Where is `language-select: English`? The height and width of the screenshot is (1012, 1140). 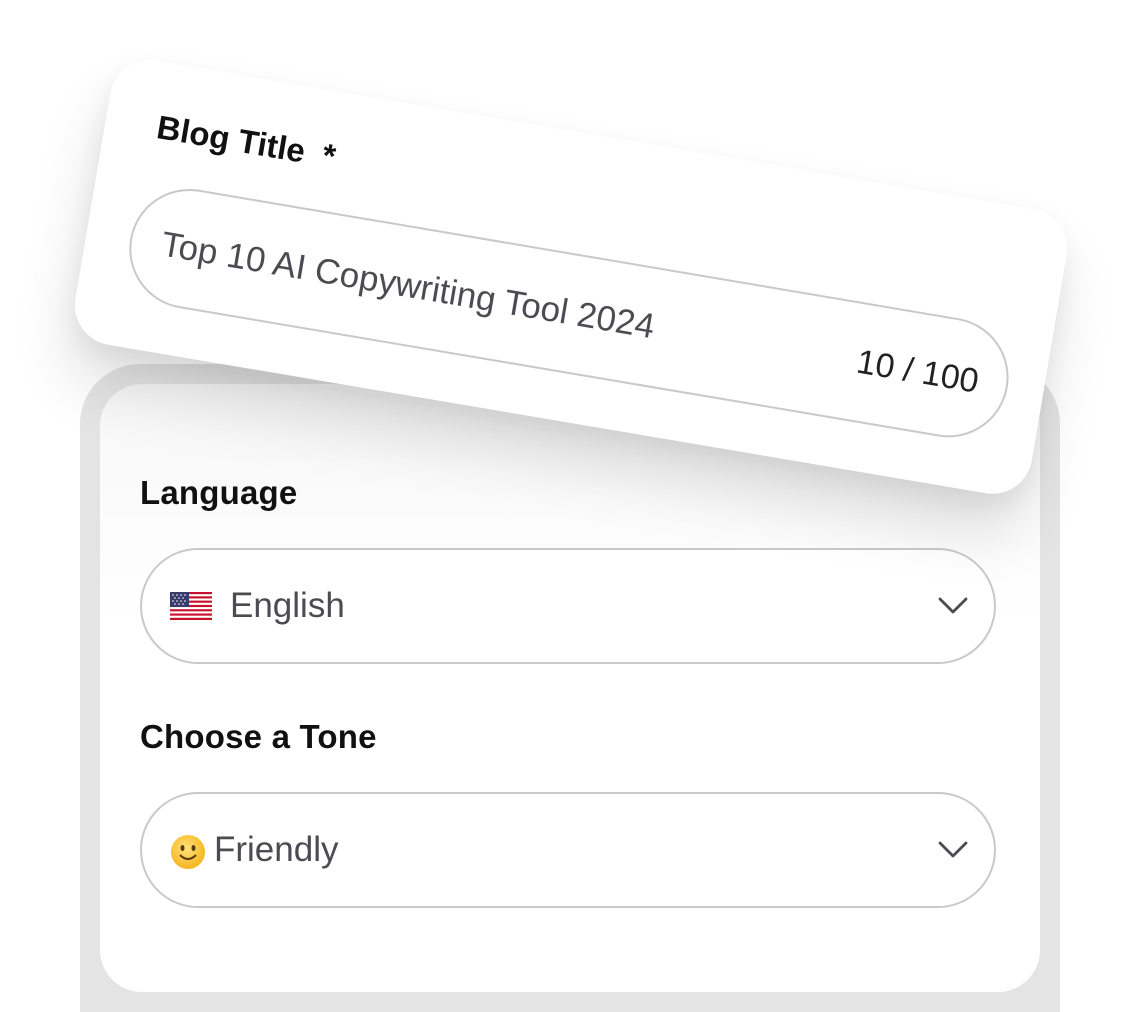 language-select: English is located at coordinates (568, 606).